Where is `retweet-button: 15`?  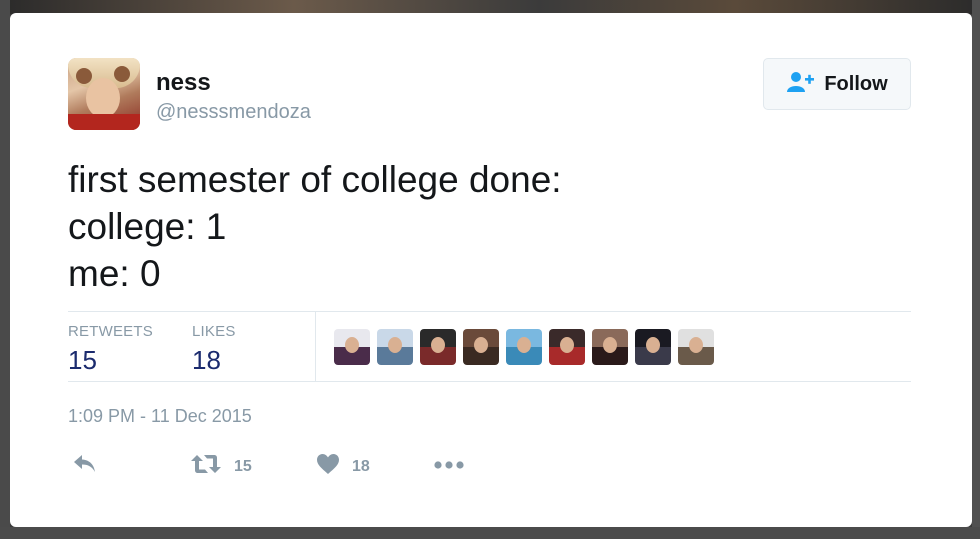 retweet-button: 15 is located at coordinates (221, 466).